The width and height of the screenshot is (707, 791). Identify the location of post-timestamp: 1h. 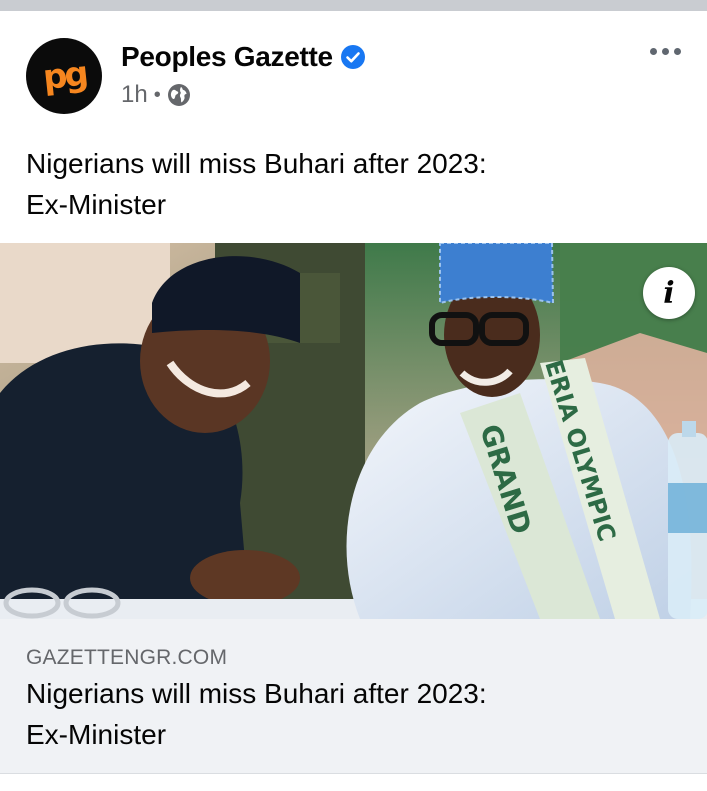
(134, 95).